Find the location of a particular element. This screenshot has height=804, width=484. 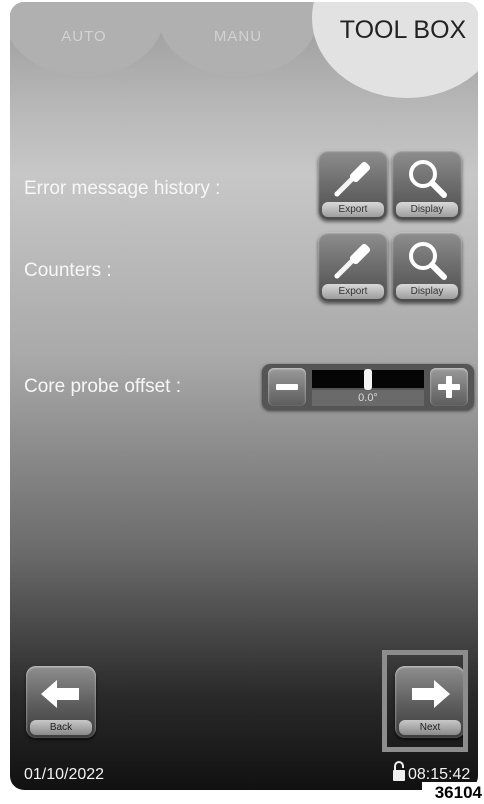

padlock-icon is located at coordinates (399, 771).